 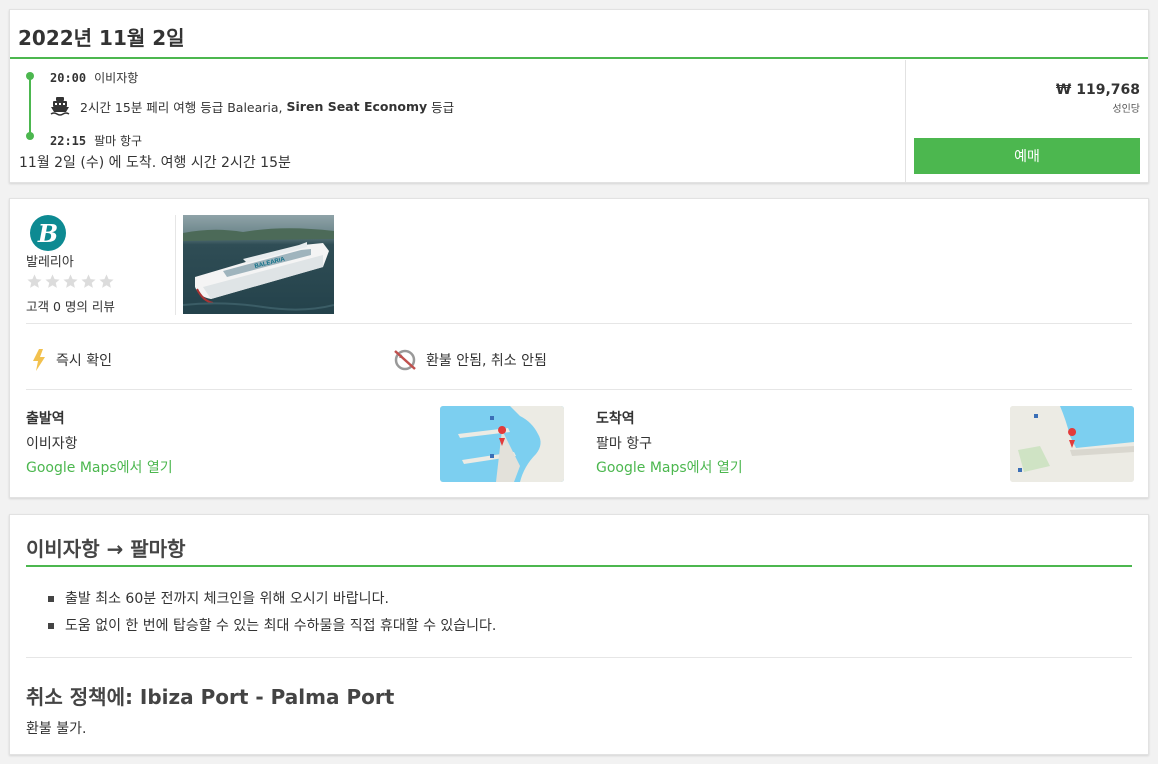 What do you see at coordinates (30, 106) in the screenshot?
I see `timeline-line` at bounding box center [30, 106].